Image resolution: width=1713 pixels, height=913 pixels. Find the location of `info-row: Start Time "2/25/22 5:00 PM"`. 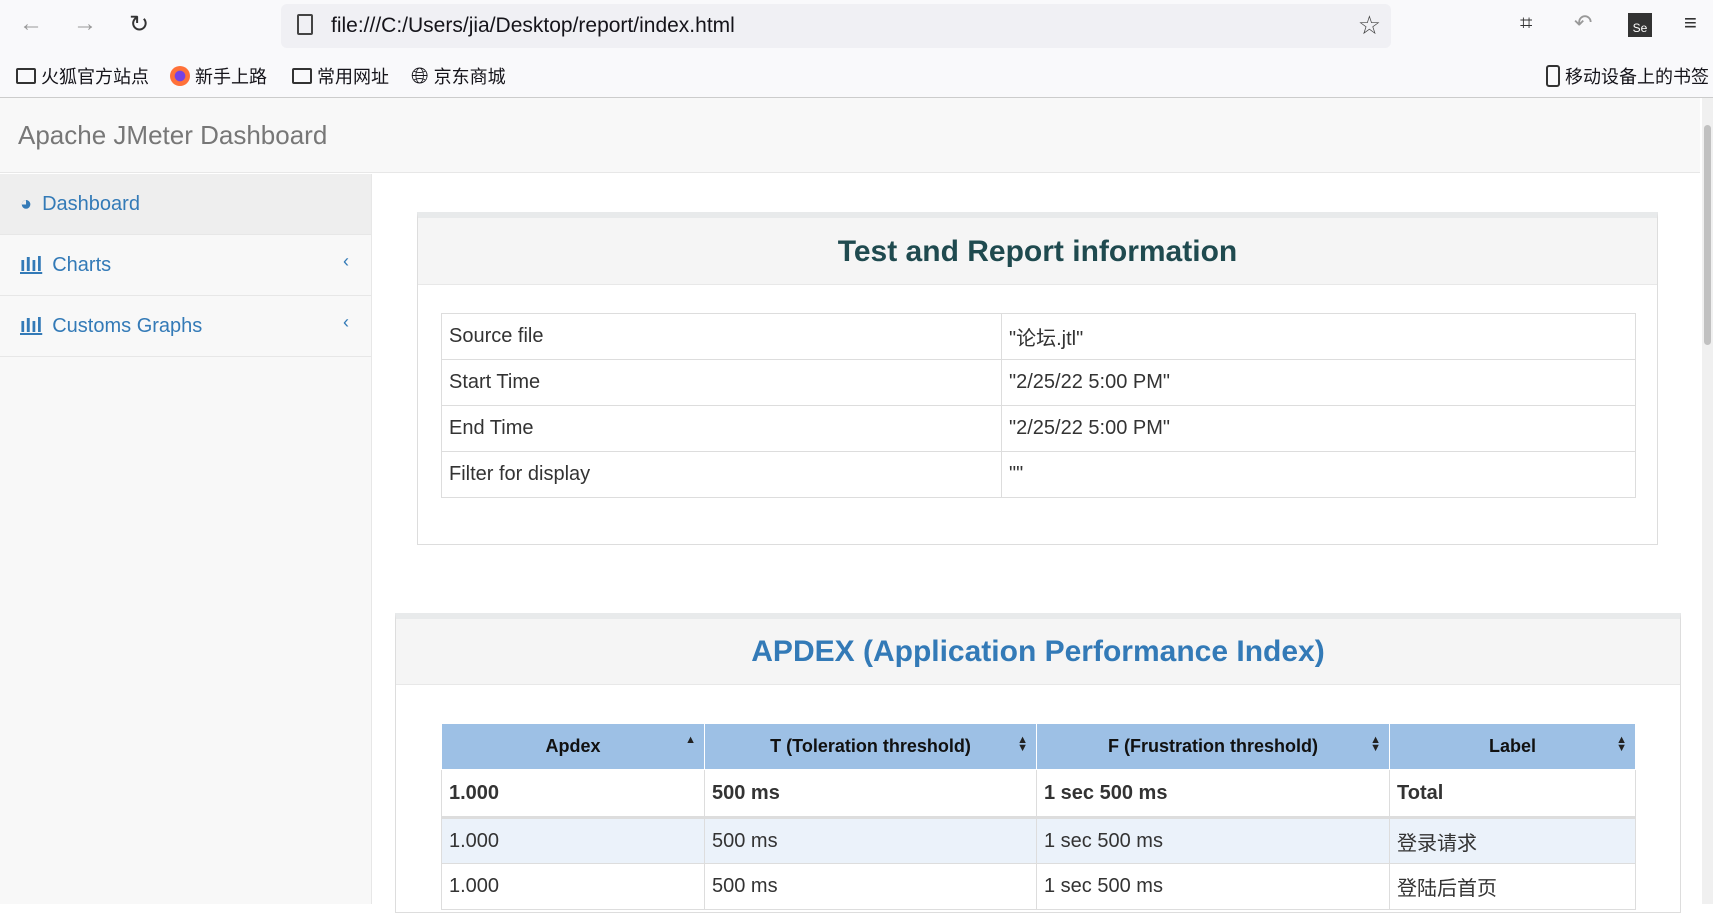

info-row: Start Time "2/25/22 5:00 PM" is located at coordinates (1038, 382).